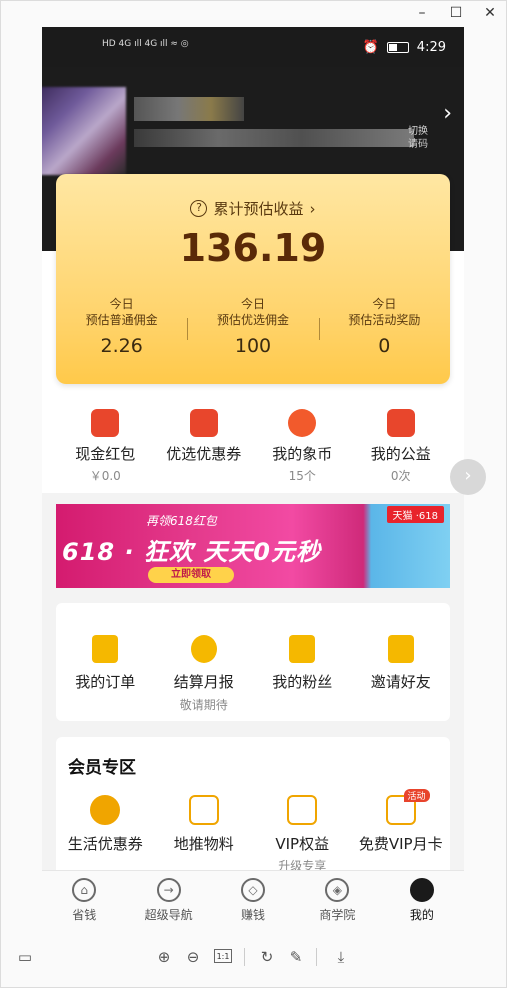  What do you see at coordinates (401, 831) in the screenshot?
I see `member-item-free-vip-card: 活动 免费VIP月卡` at bounding box center [401, 831].